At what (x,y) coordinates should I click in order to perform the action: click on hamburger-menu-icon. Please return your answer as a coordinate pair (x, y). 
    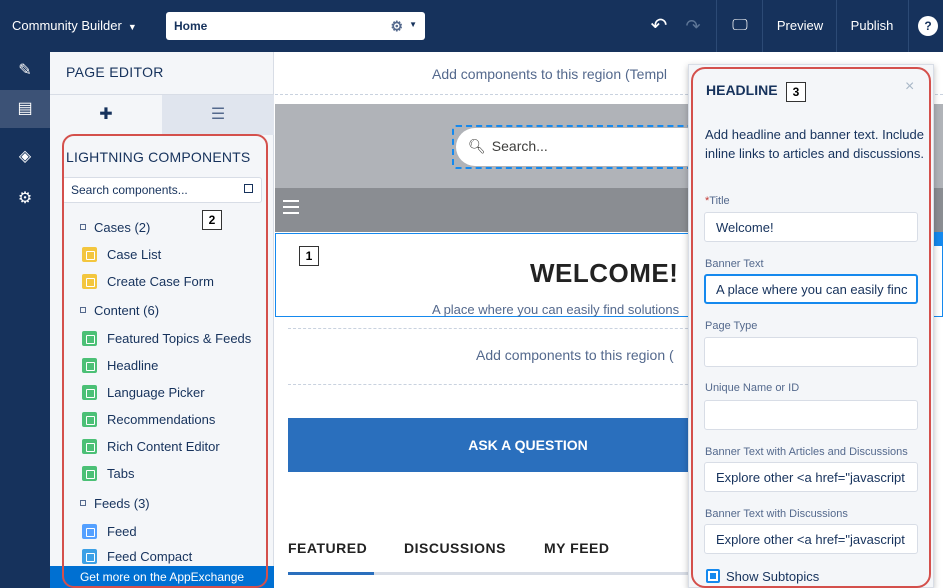
    Looking at the image, I should click on (291, 207).